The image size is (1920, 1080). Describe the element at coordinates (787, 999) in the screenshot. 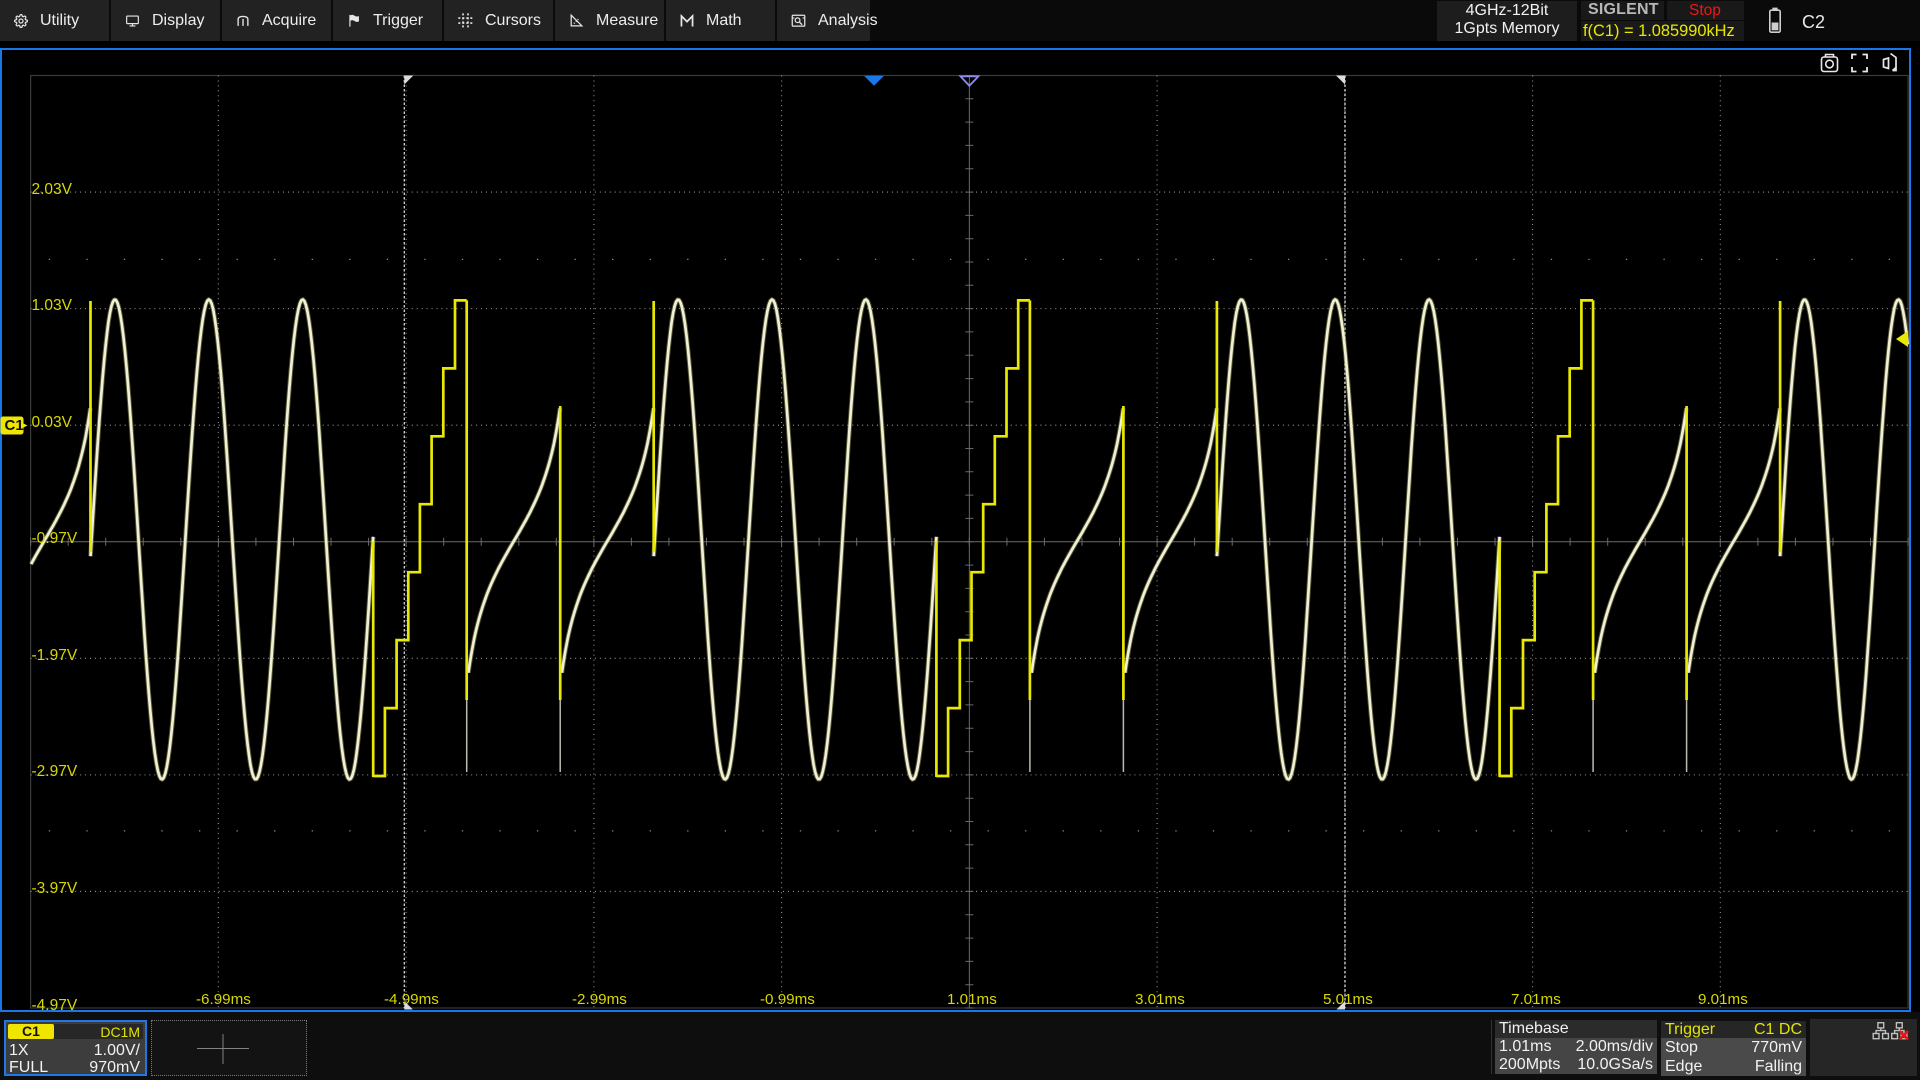

I see `svg-text: -0.99ms` at that location.